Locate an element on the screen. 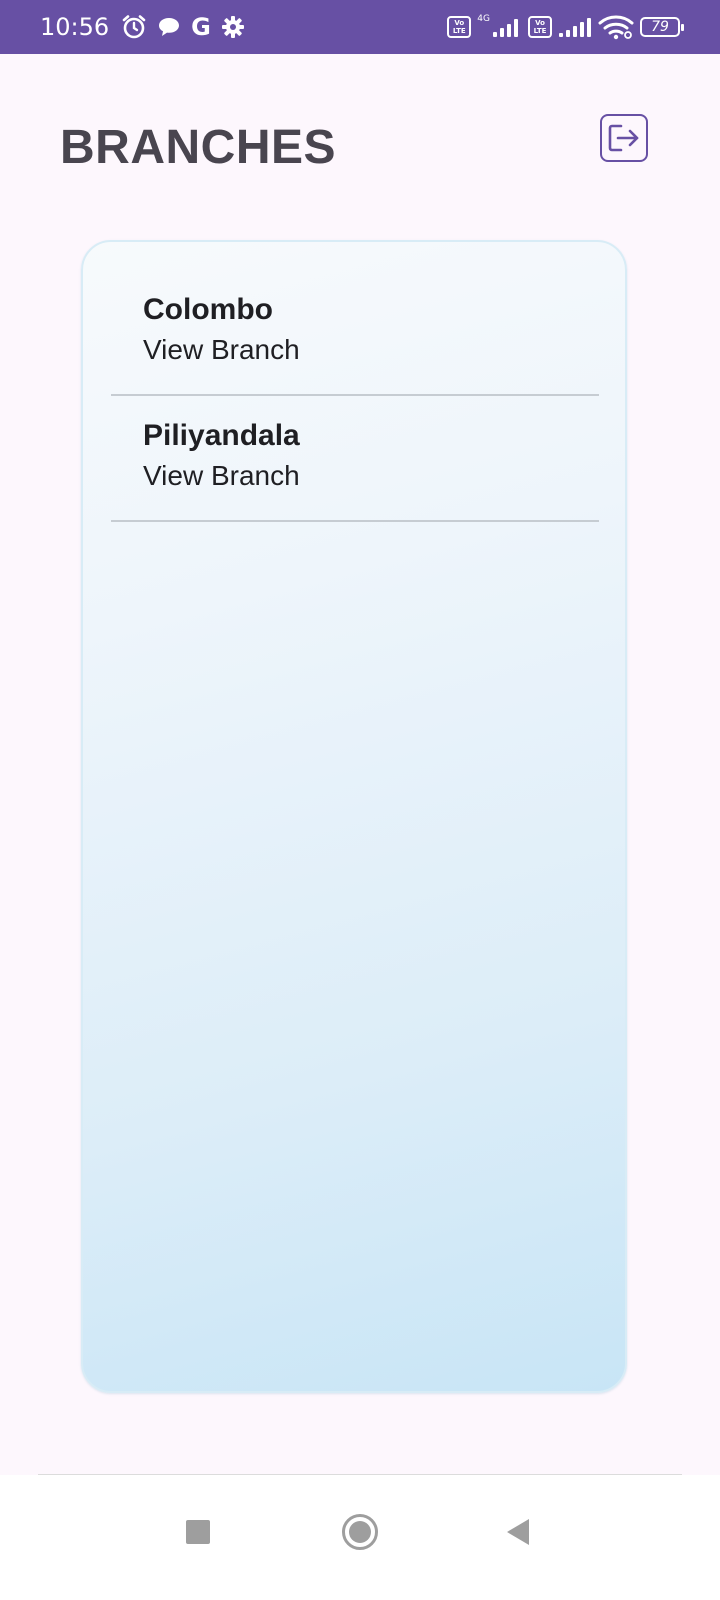 This screenshot has width=720, height=1600. settings-icon is located at coordinates (233, 27).